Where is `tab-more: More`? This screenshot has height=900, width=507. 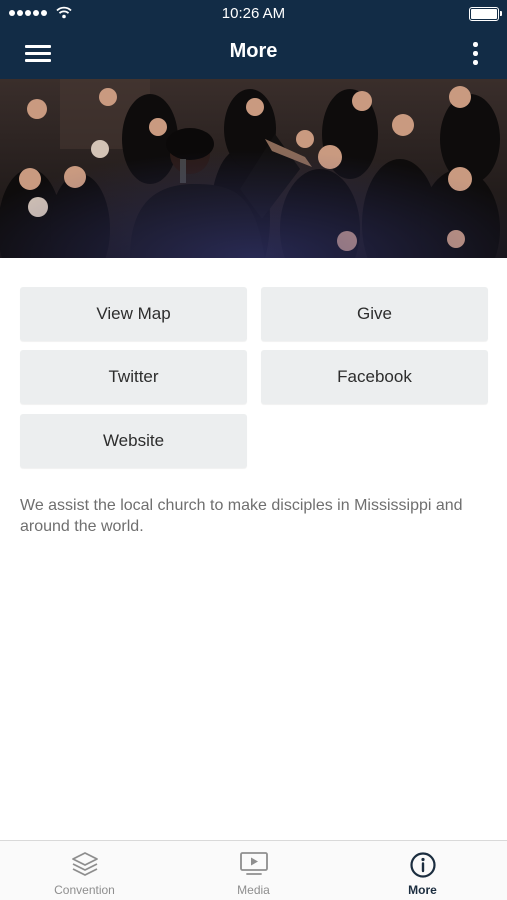 tab-more: More is located at coordinates (422, 870).